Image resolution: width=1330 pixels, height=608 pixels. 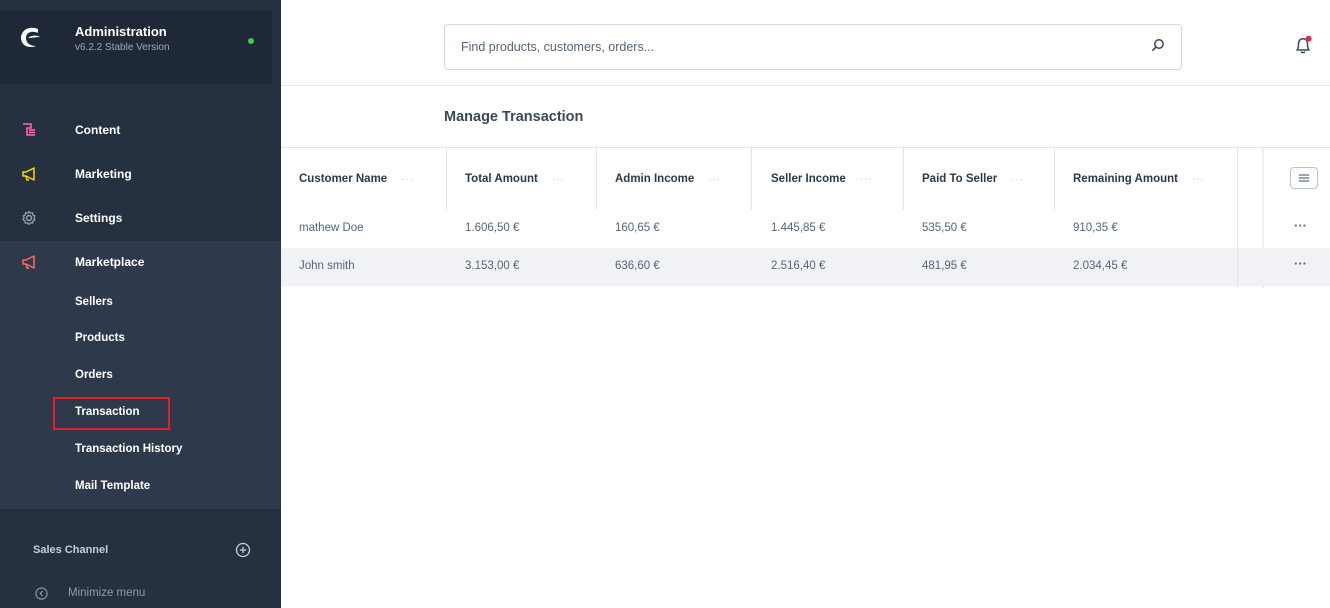 I want to click on sidebar-item-content: Content, so click(x=140, y=130).